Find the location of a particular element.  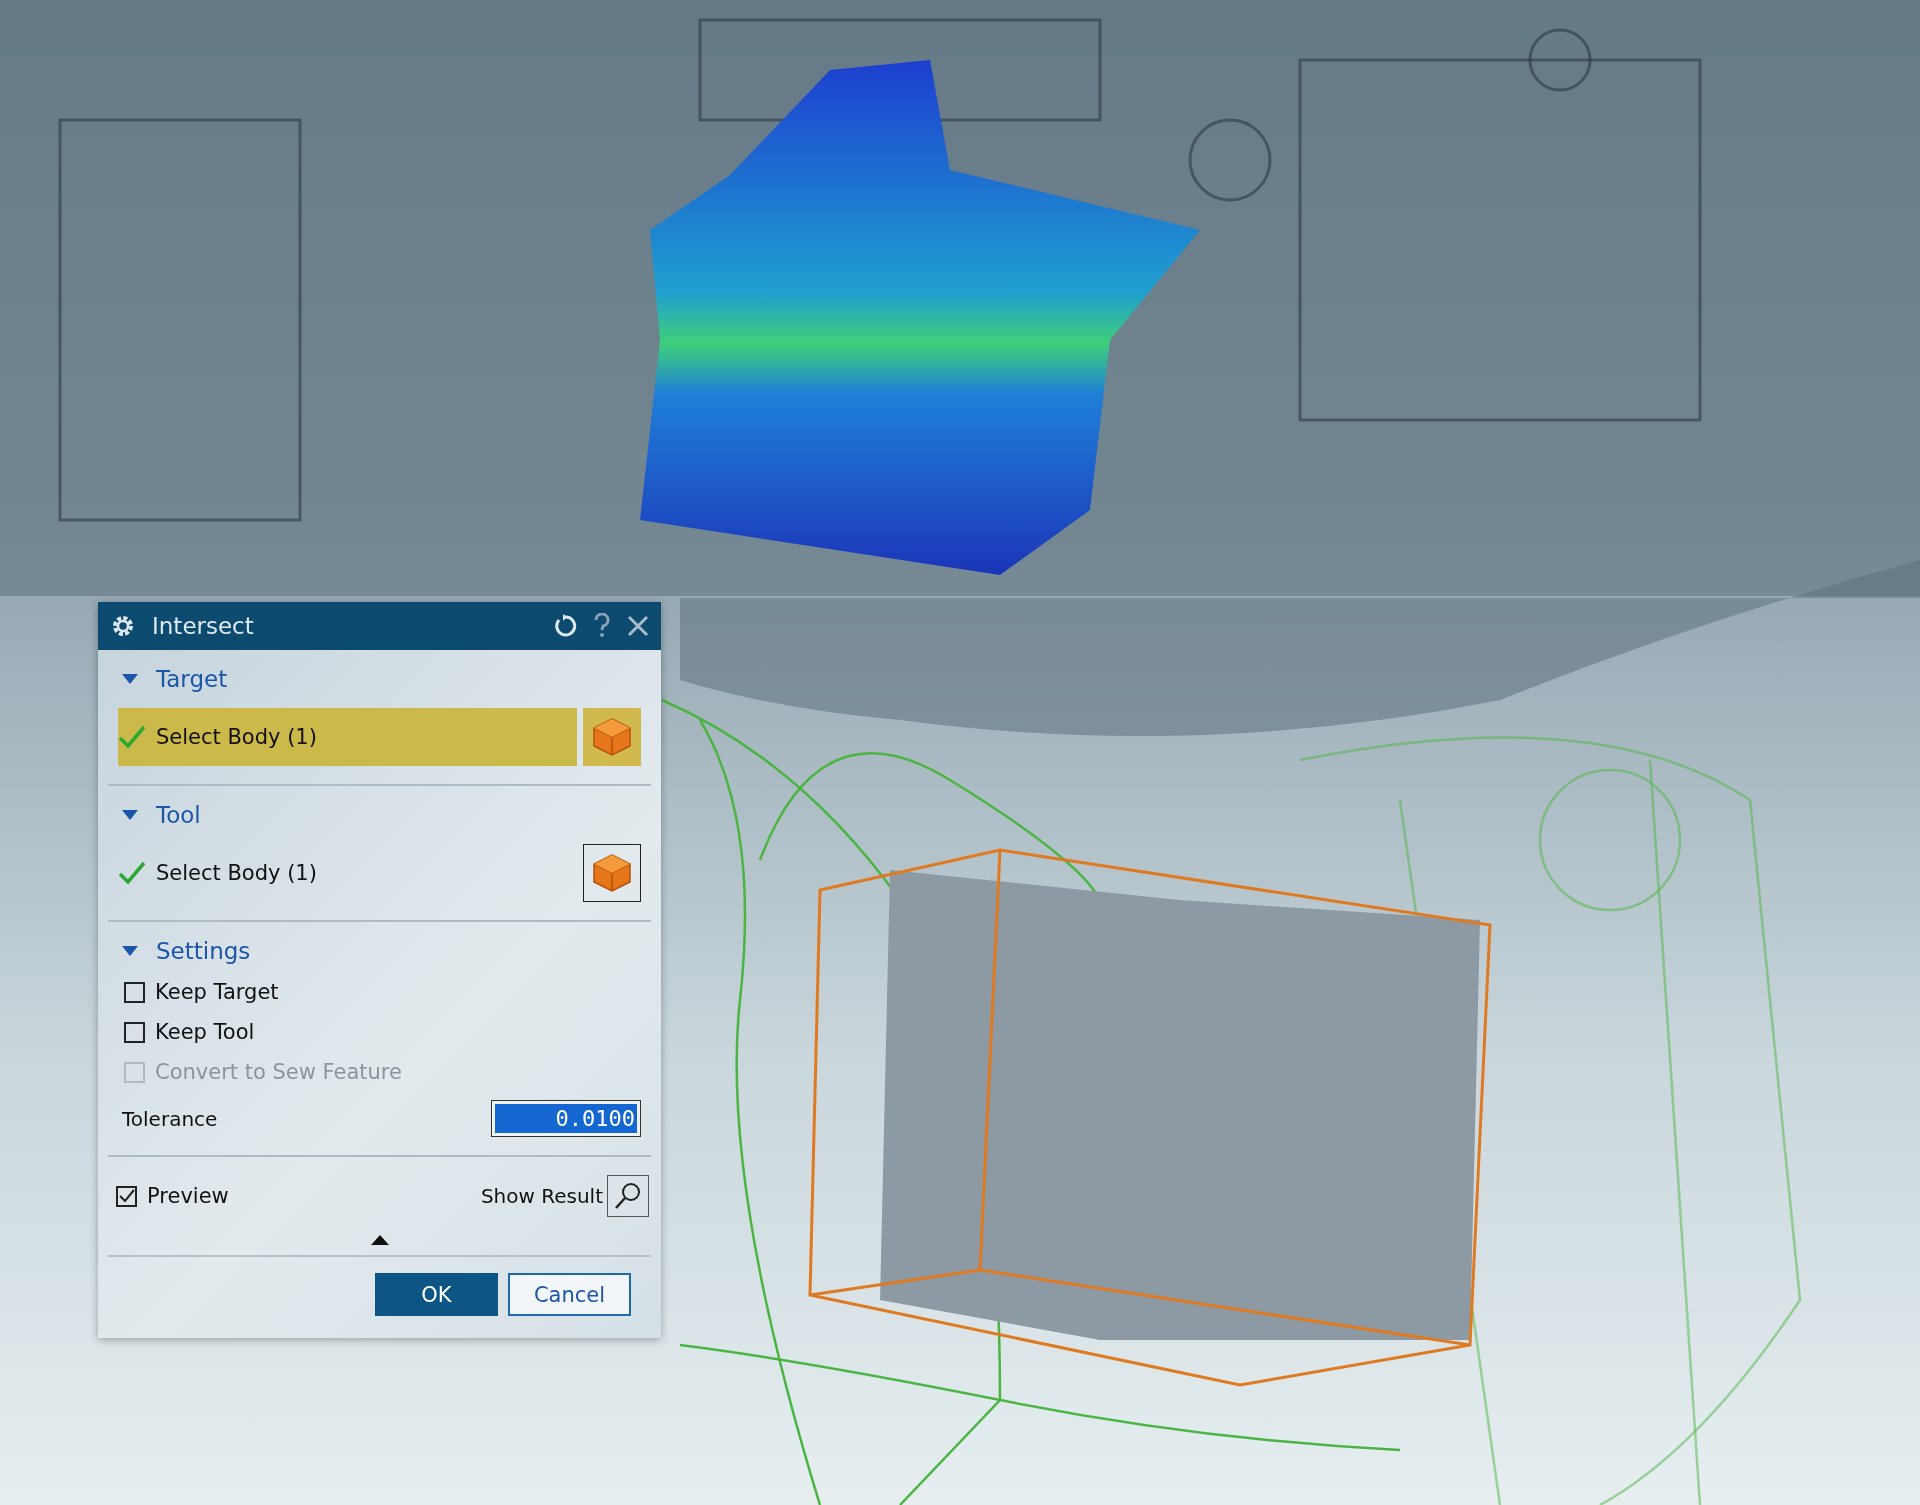

select-body-button is located at coordinates (612, 873).